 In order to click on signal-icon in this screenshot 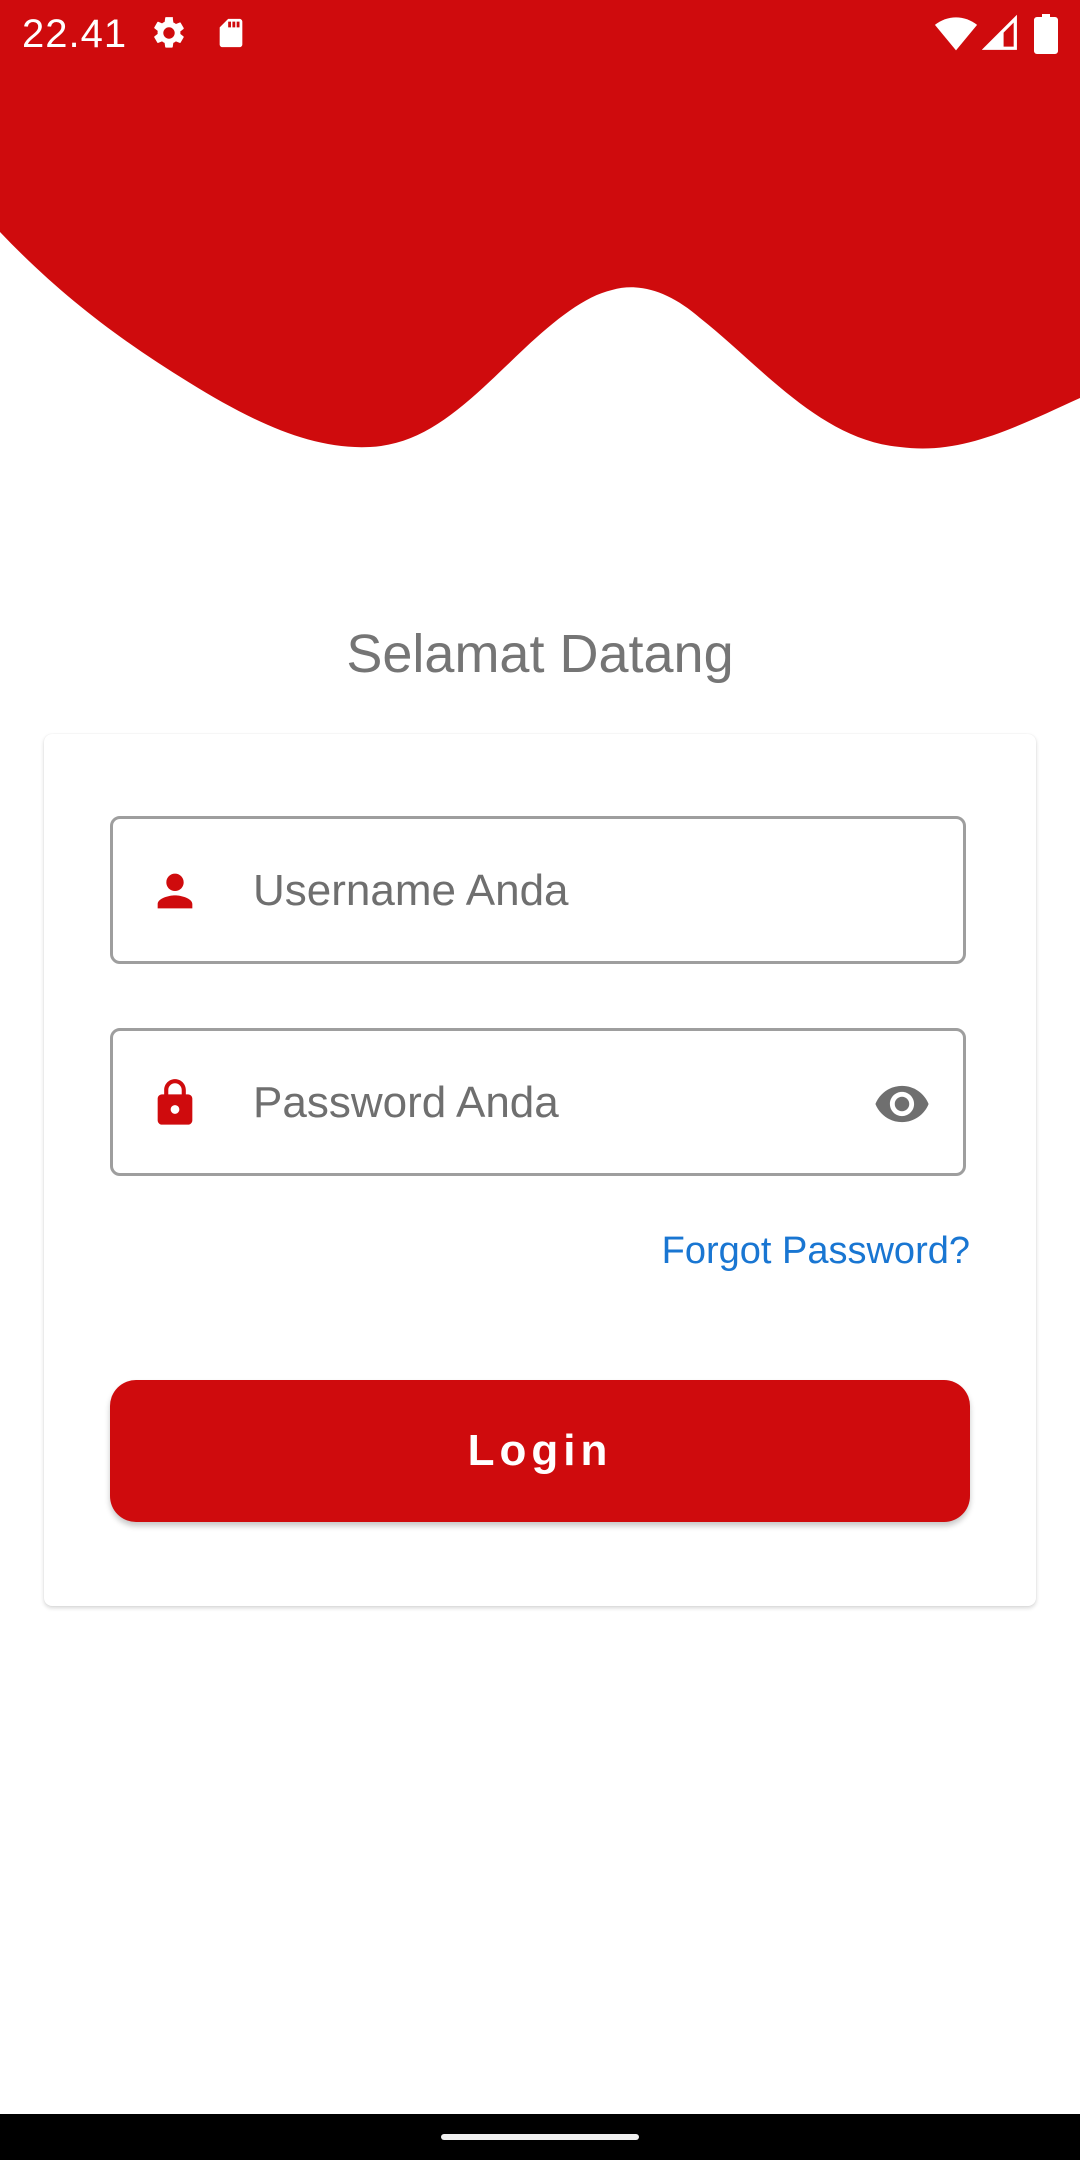, I will do `click(999, 32)`.